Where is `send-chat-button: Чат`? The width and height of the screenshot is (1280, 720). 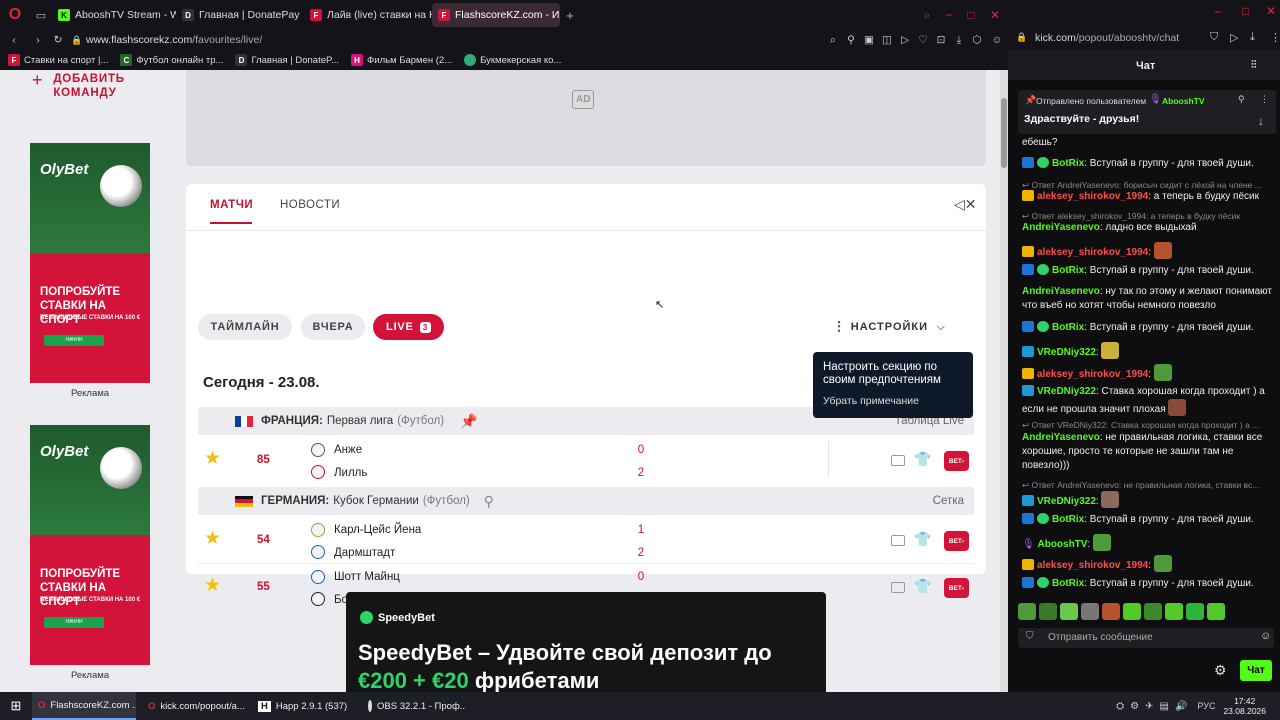
send-chat-button: Чат is located at coordinates (1256, 670).